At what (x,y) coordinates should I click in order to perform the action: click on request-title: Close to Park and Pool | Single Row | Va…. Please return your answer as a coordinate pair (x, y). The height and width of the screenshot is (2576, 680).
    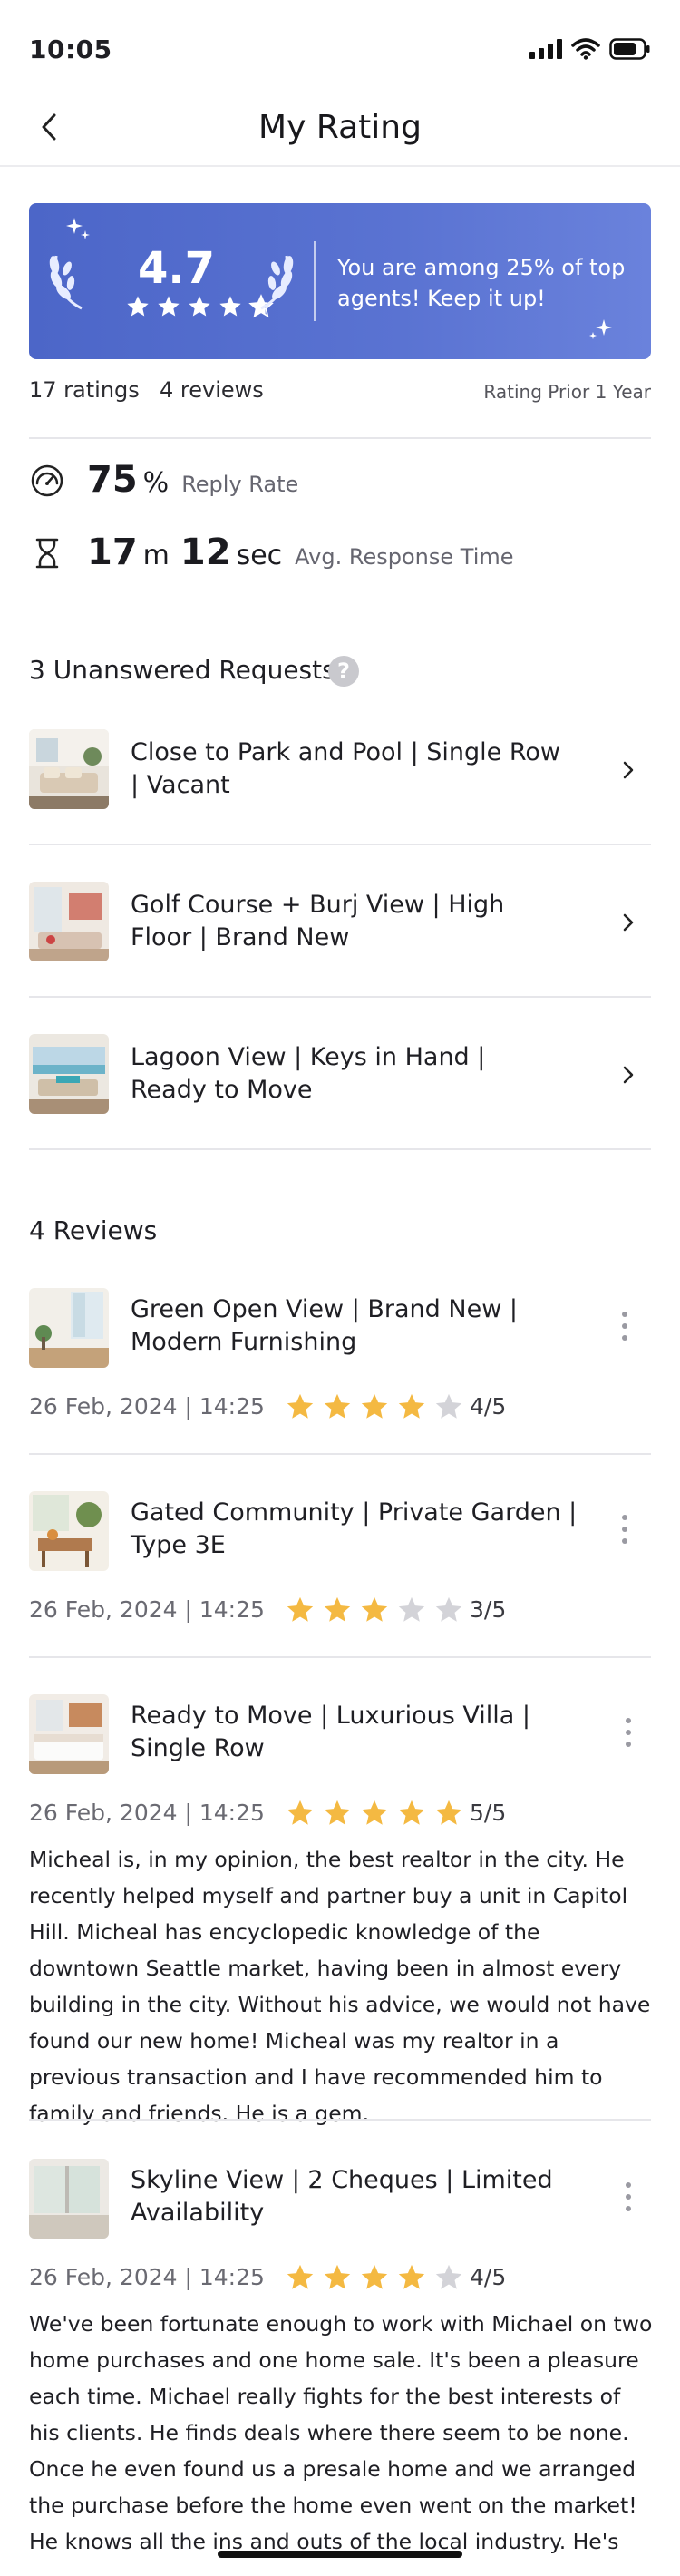
    Looking at the image, I should click on (346, 768).